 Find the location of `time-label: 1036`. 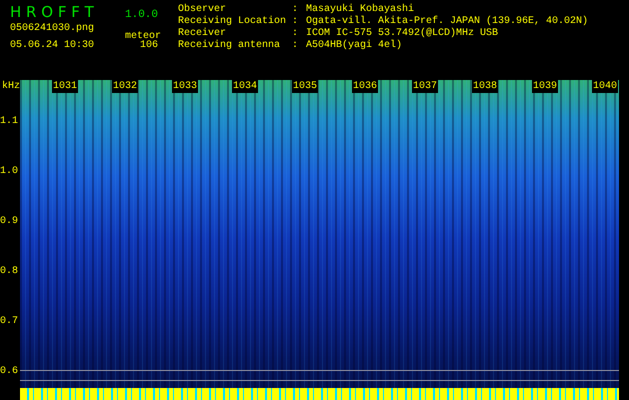

time-label: 1036 is located at coordinates (365, 86).